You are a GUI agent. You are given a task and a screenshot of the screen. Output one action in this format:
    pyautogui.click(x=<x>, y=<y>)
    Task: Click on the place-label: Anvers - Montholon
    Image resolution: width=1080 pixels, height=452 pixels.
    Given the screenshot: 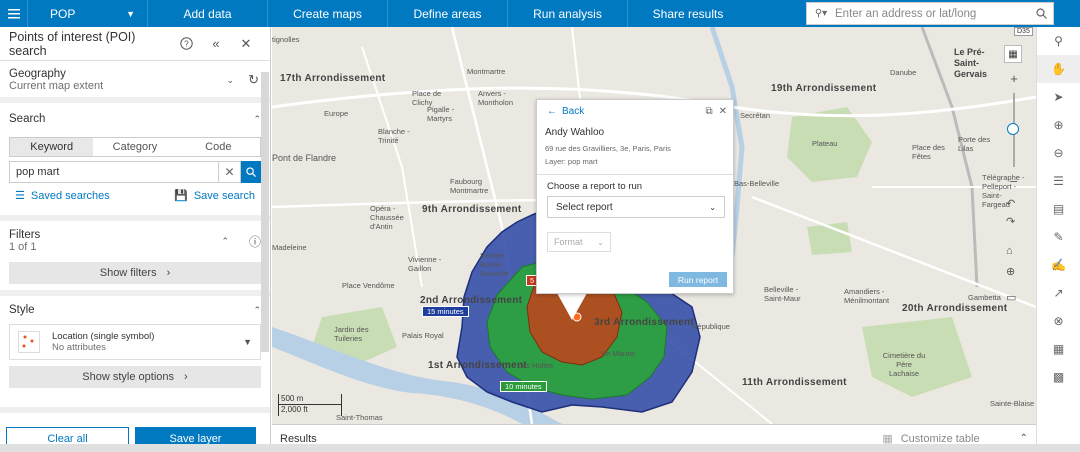 What is the action you would take?
    pyautogui.click(x=496, y=98)
    